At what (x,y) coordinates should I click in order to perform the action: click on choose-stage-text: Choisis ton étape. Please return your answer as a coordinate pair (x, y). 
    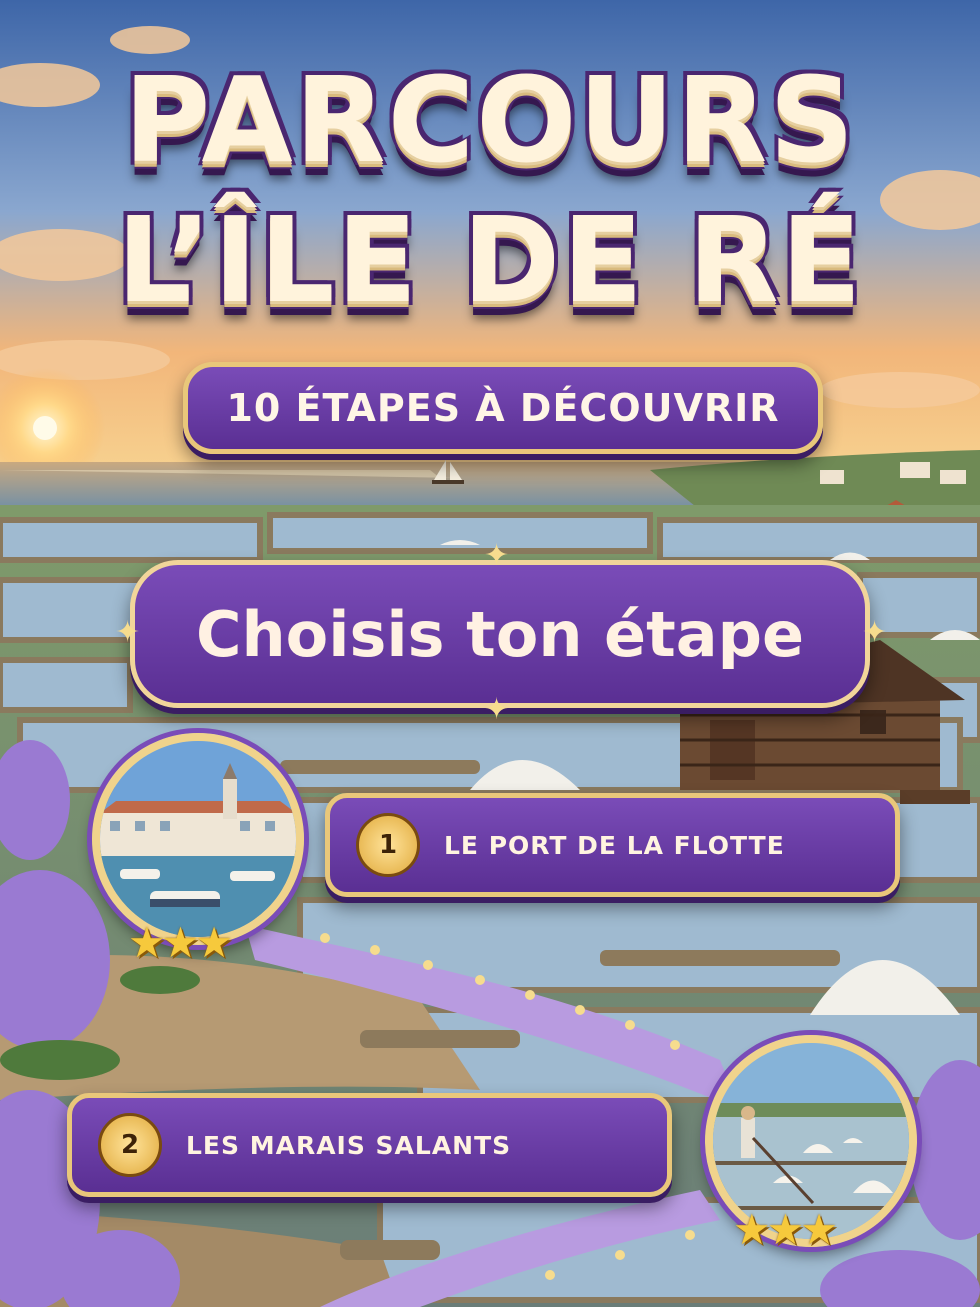
    Looking at the image, I should click on (500, 634).